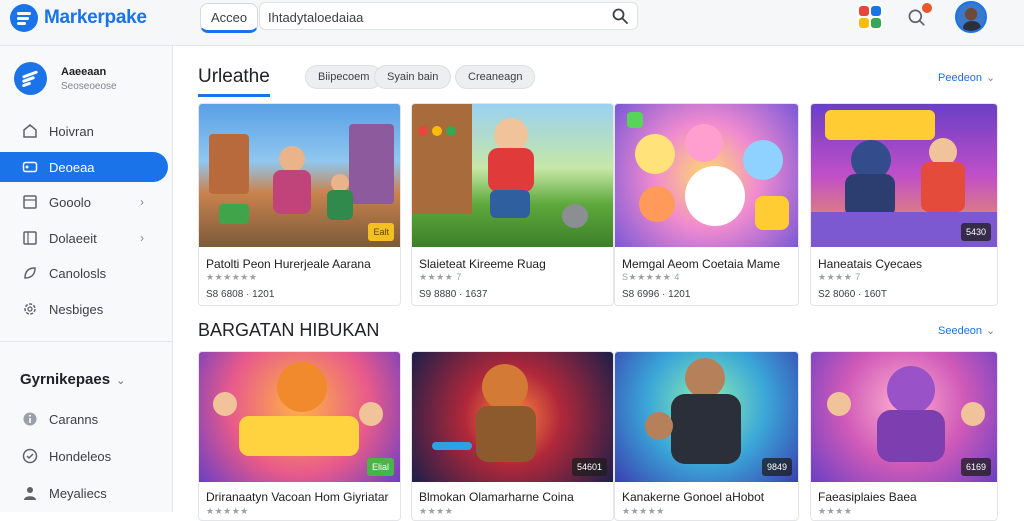 The height and width of the screenshot is (521, 1024). Describe the element at coordinates (30, 456) in the screenshot. I see `tag-icon` at that location.